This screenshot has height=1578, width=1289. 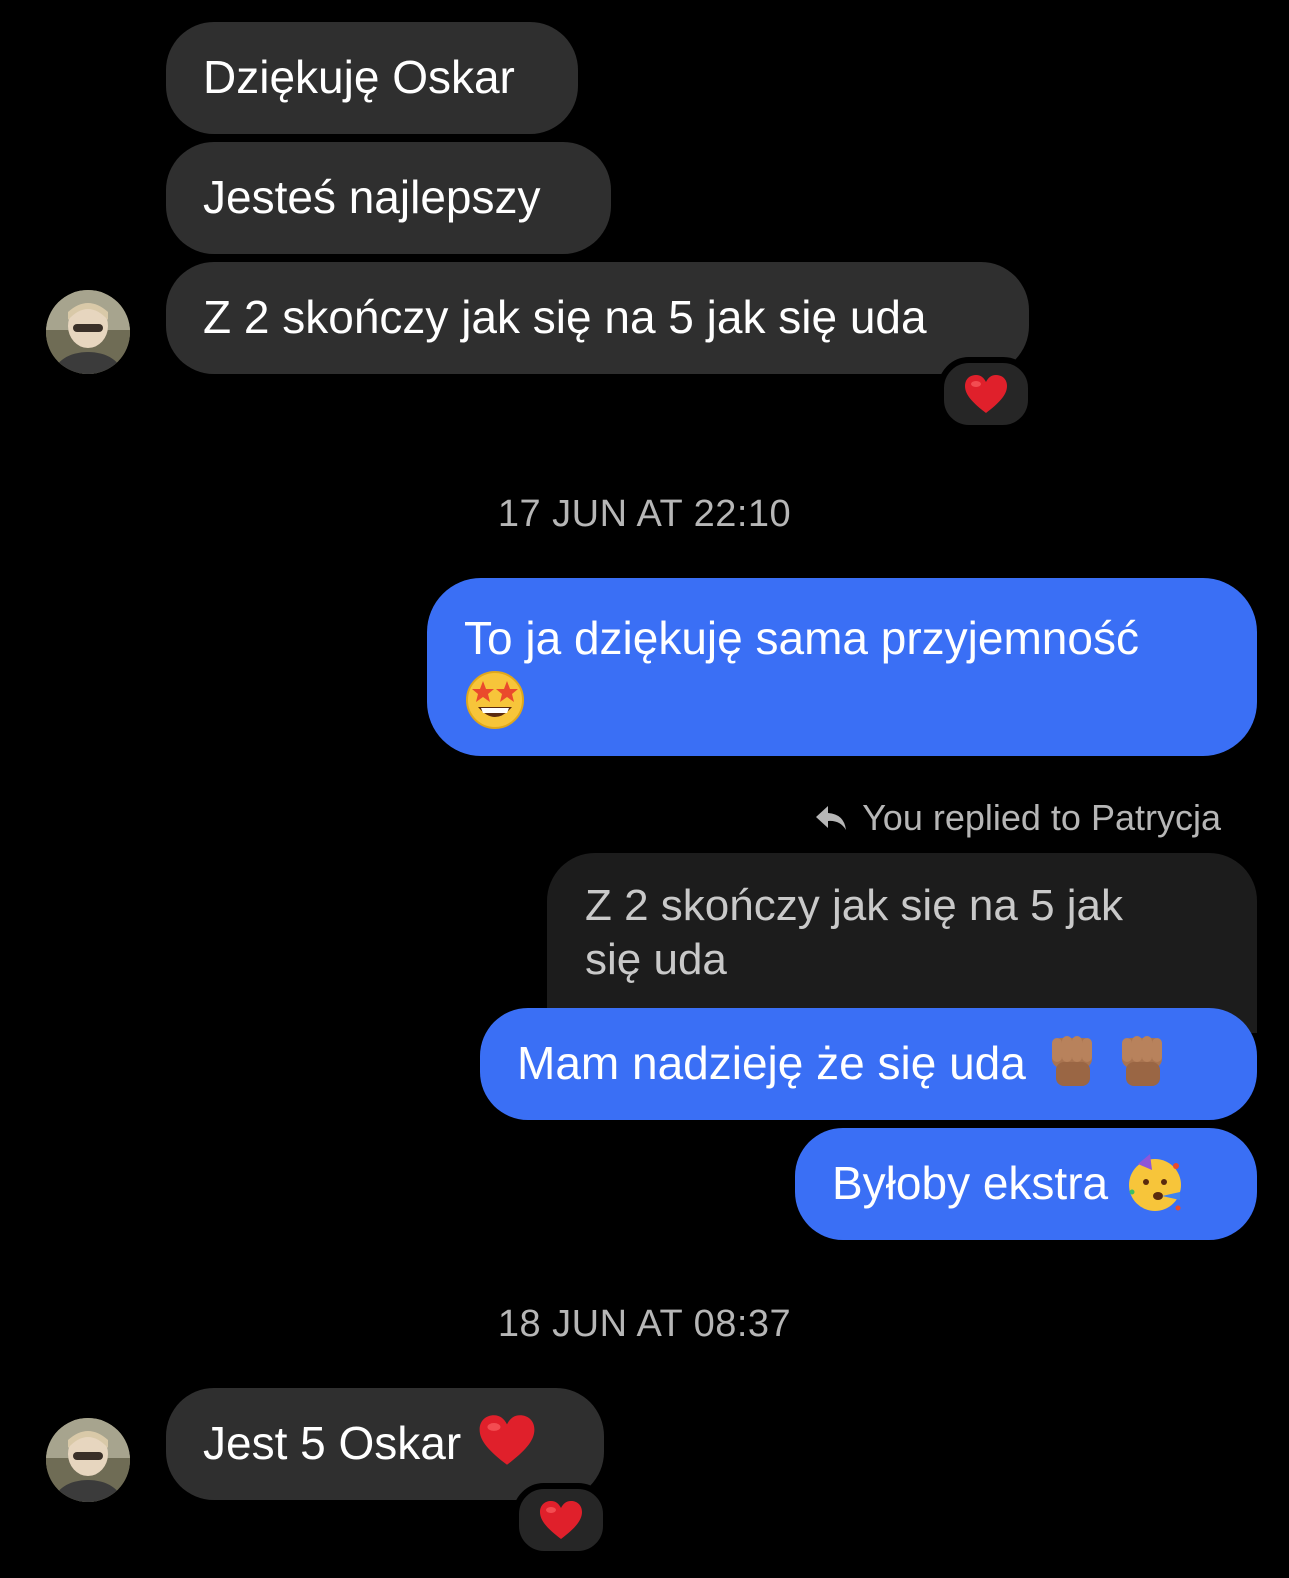 What do you see at coordinates (495, 700) in the screenshot?
I see `star-struck-emoji` at bounding box center [495, 700].